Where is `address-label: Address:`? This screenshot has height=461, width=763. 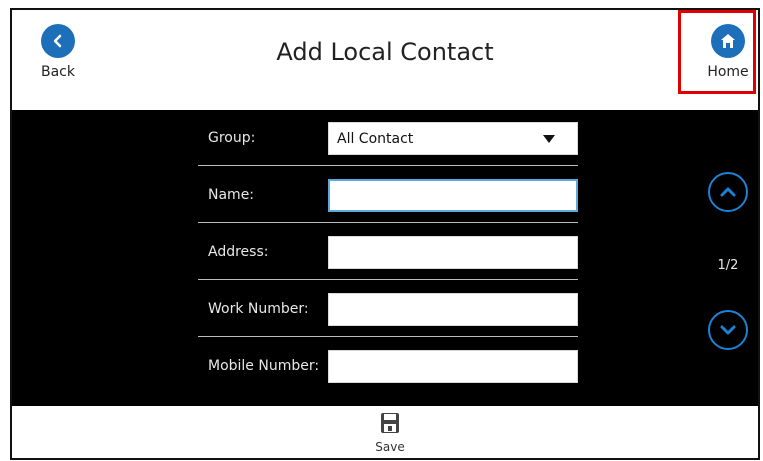
address-label: Address: is located at coordinates (238, 252).